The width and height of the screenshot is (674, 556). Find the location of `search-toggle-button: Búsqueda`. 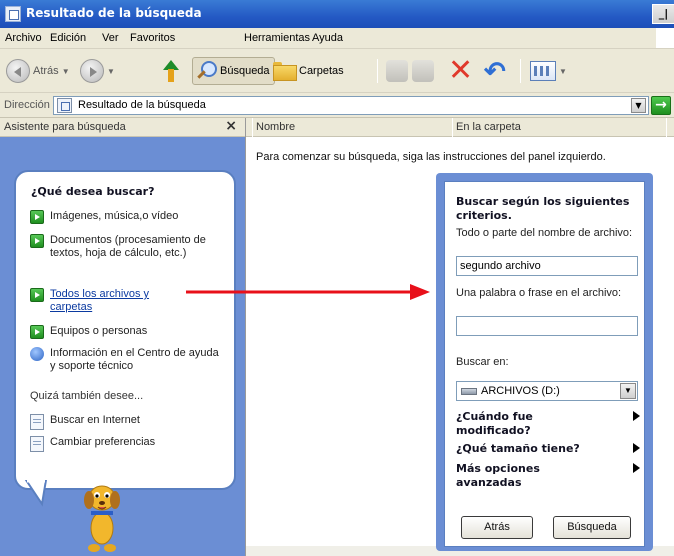

search-toggle-button: Búsqueda is located at coordinates (233, 71).